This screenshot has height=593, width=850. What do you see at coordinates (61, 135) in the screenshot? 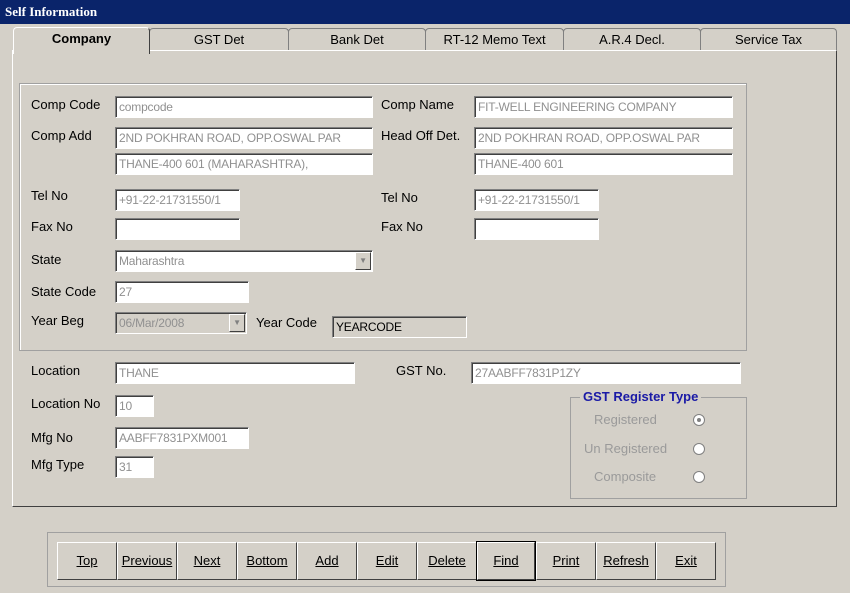
I see `comp-add-label: Comp Add` at bounding box center [61, 135].